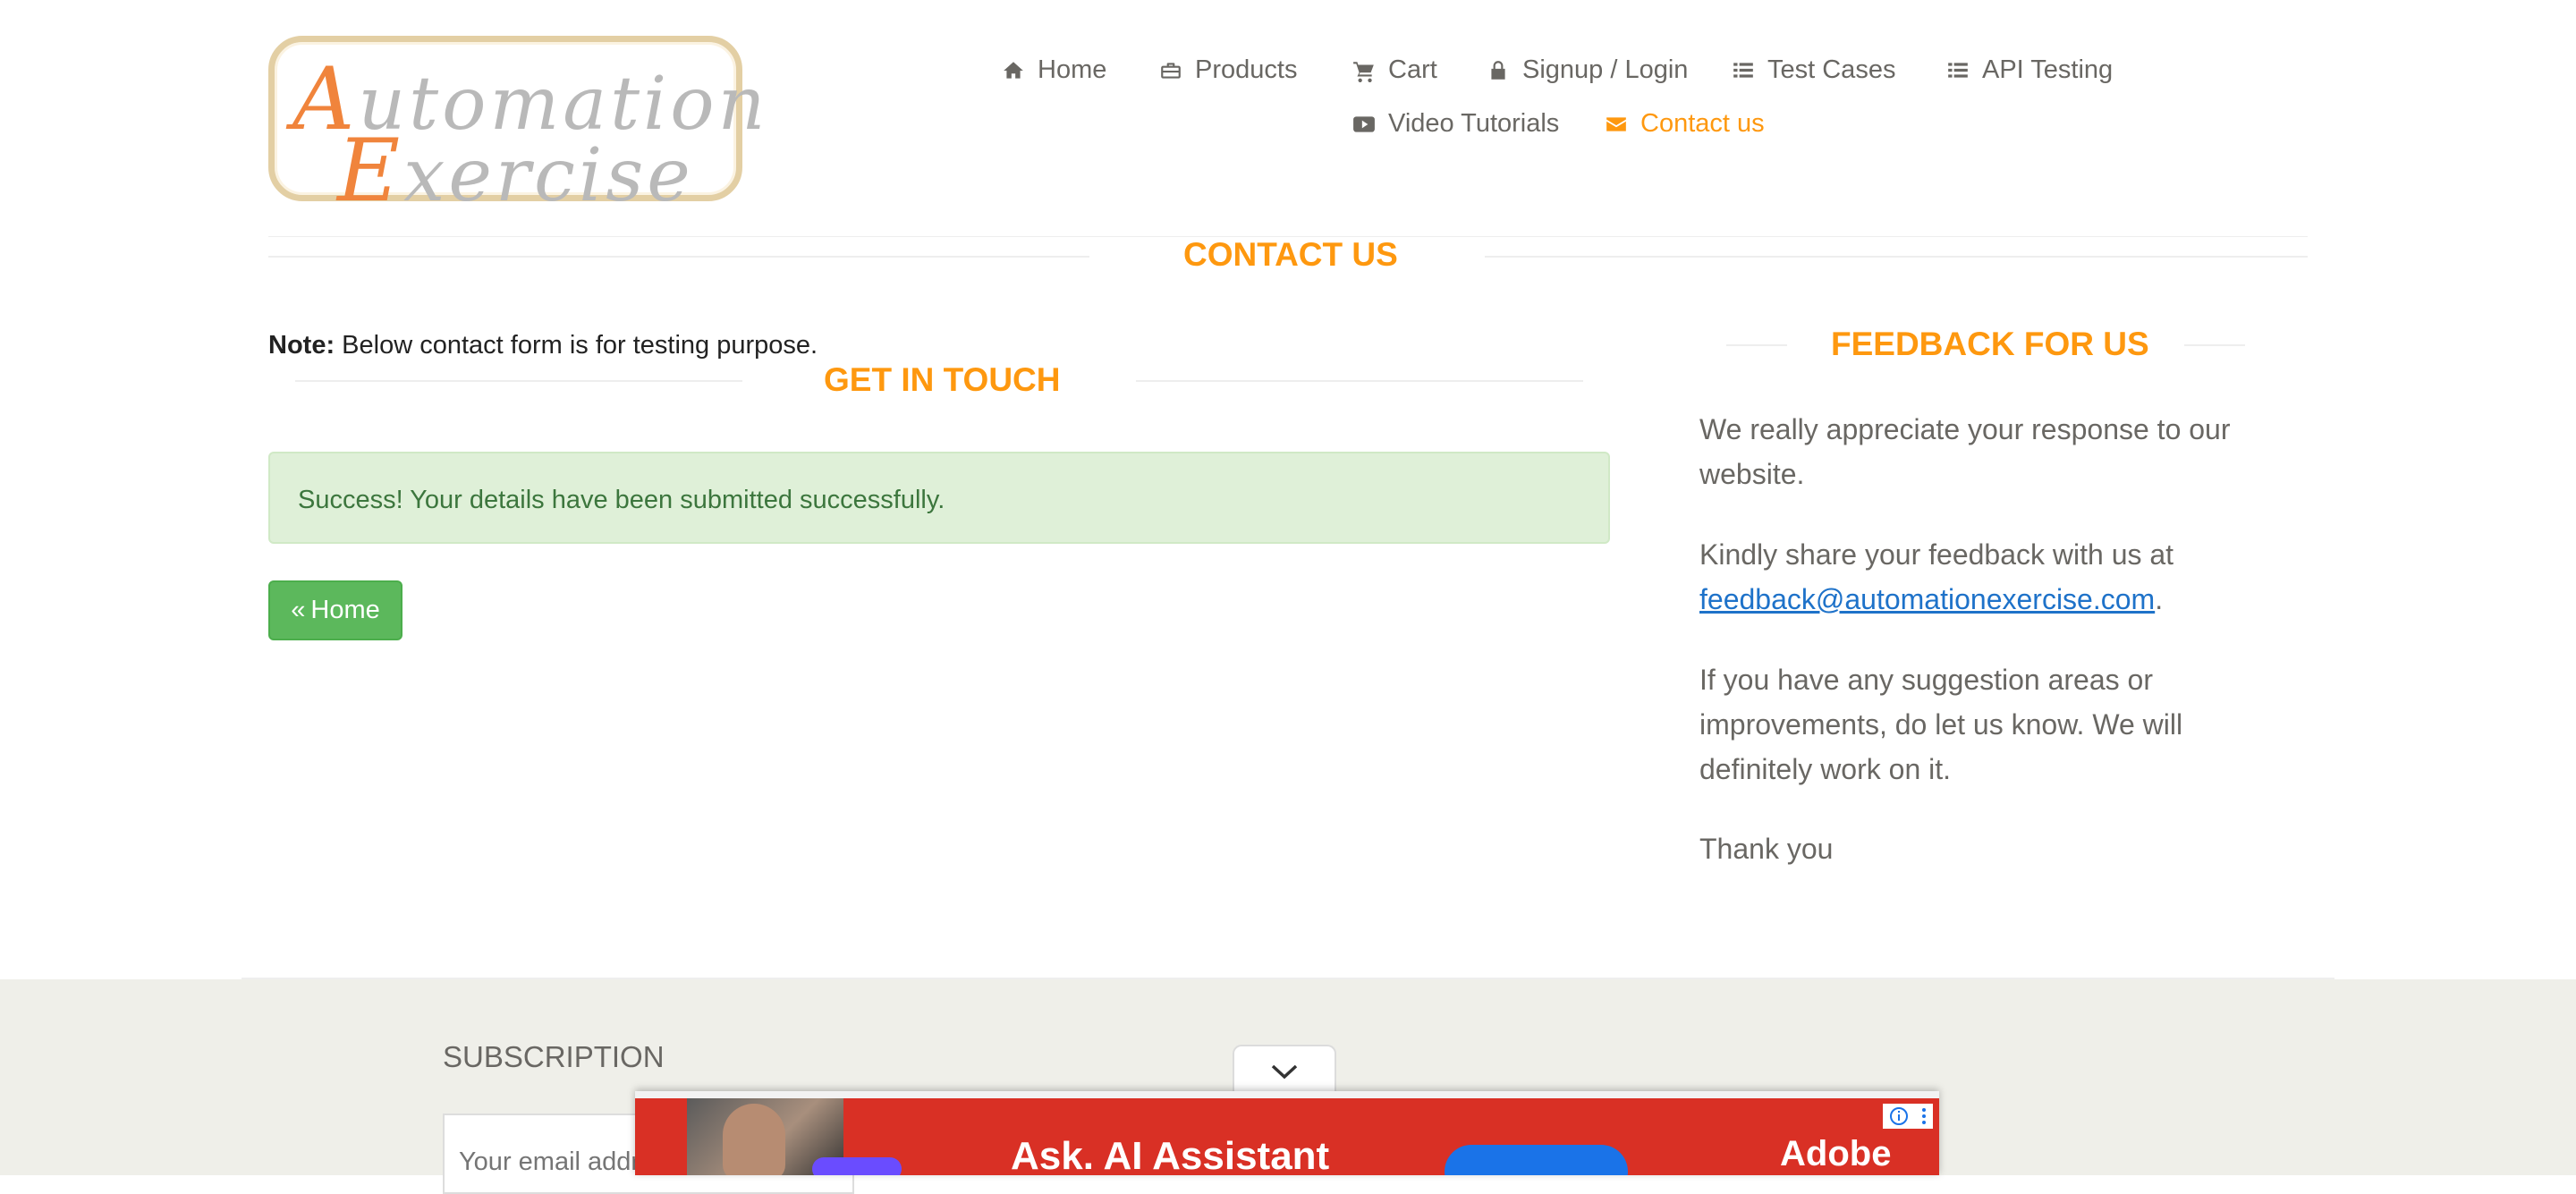 This screenshot has width=2576, height=1194. What do you see at coordinates (515, 171) in the screenshot?
I see `logo-line-2: Exercise` at bounding box center [515, 171].